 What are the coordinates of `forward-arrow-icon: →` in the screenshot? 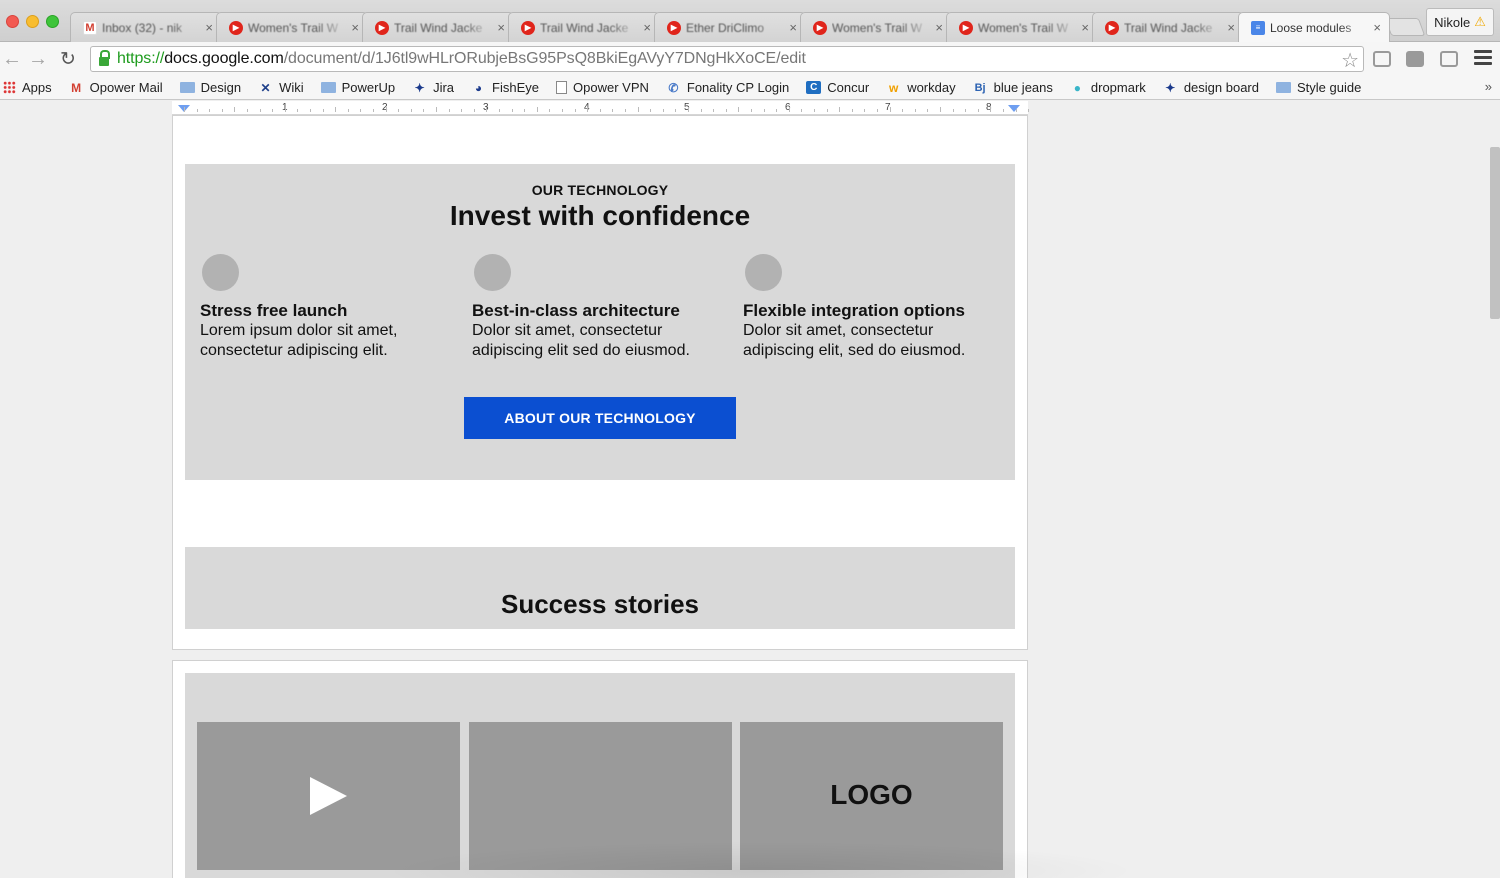 It's located at (38, 59).